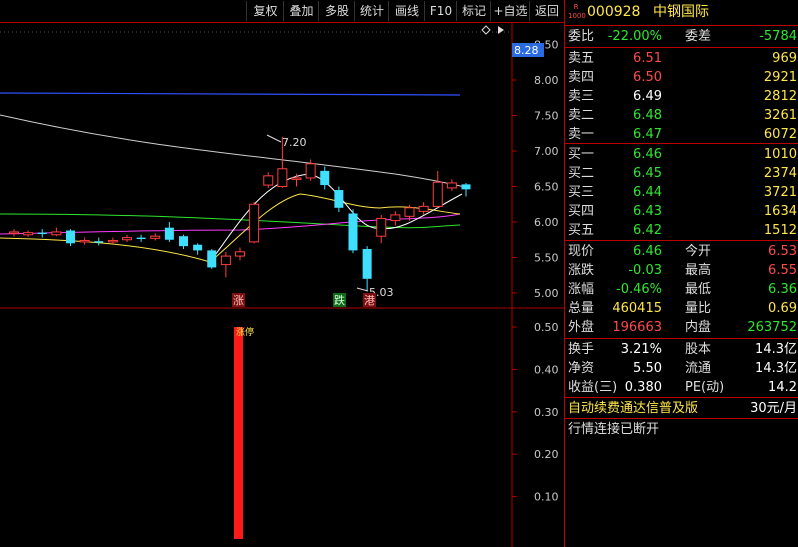  I want to click on ask-price: 6.51, so click(647, 58).